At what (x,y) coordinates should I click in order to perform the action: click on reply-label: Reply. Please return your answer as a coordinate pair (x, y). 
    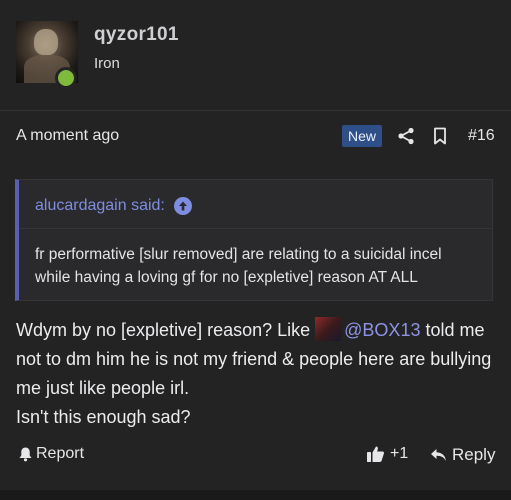
    Looking at the image, I should click on (474, 454).